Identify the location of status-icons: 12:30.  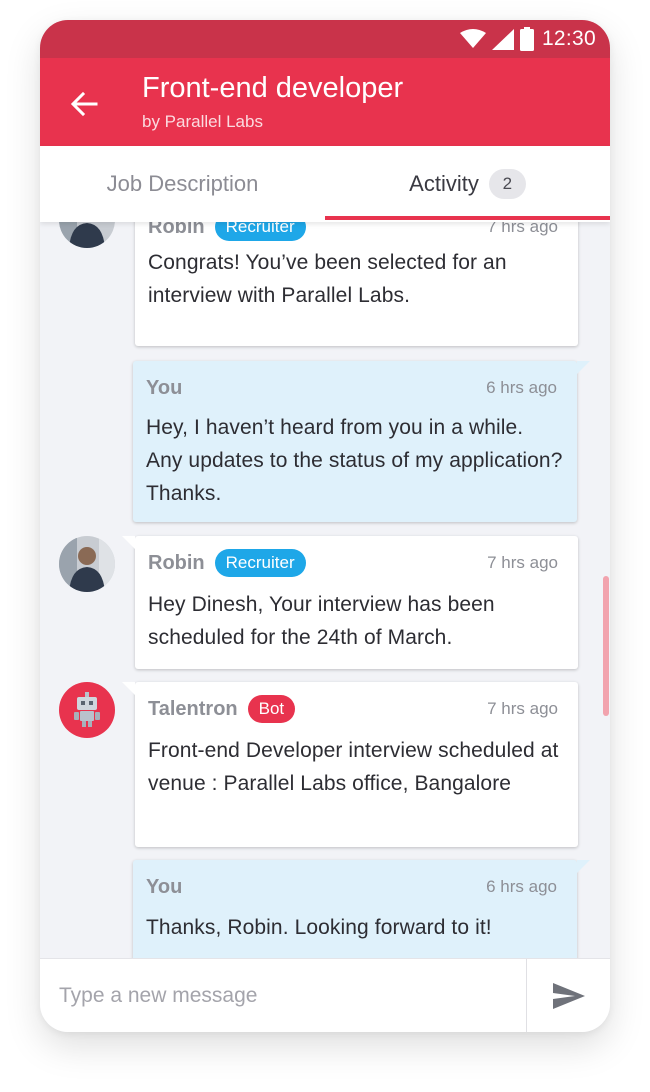
(527, 39).